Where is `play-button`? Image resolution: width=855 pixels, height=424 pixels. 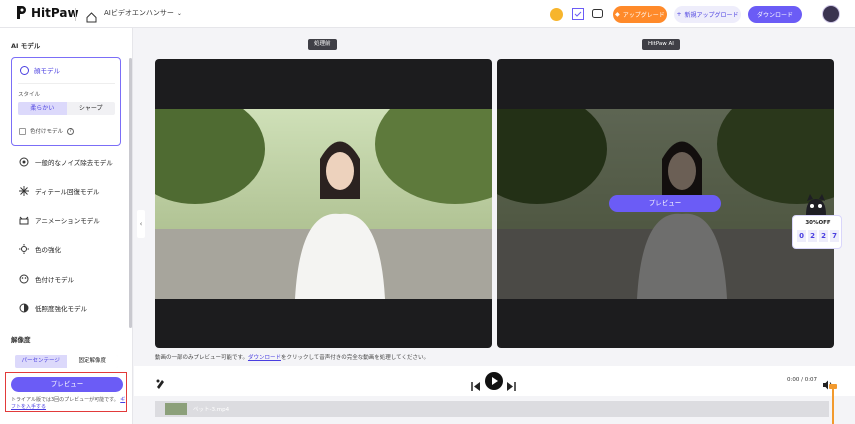
play-button is located at coordinates (494, 381).